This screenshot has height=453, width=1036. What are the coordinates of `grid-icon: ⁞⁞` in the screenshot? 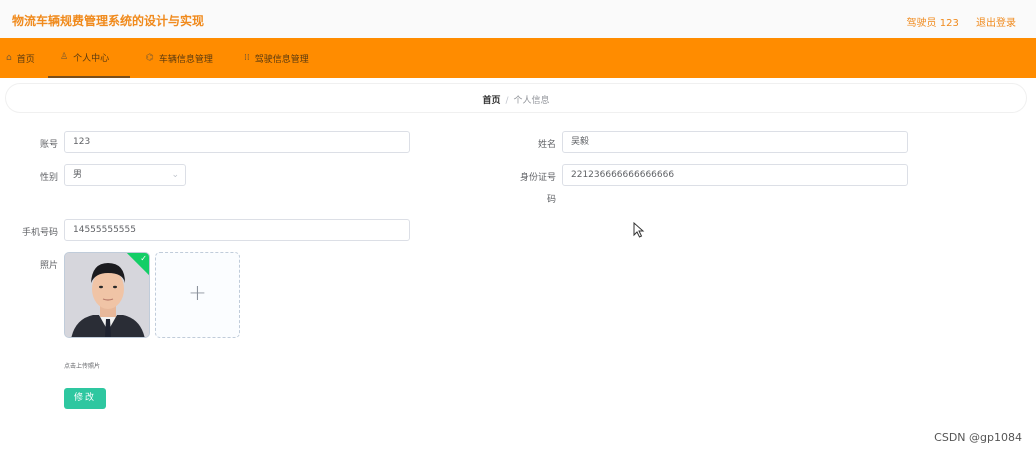 It's located at (247, 58).